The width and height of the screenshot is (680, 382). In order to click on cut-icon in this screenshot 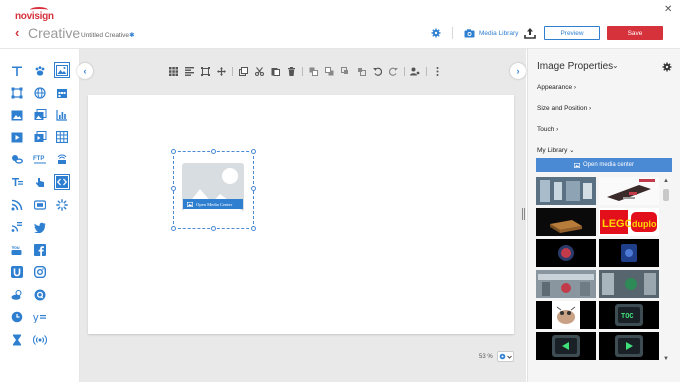, I will do `click(259, 71)`.